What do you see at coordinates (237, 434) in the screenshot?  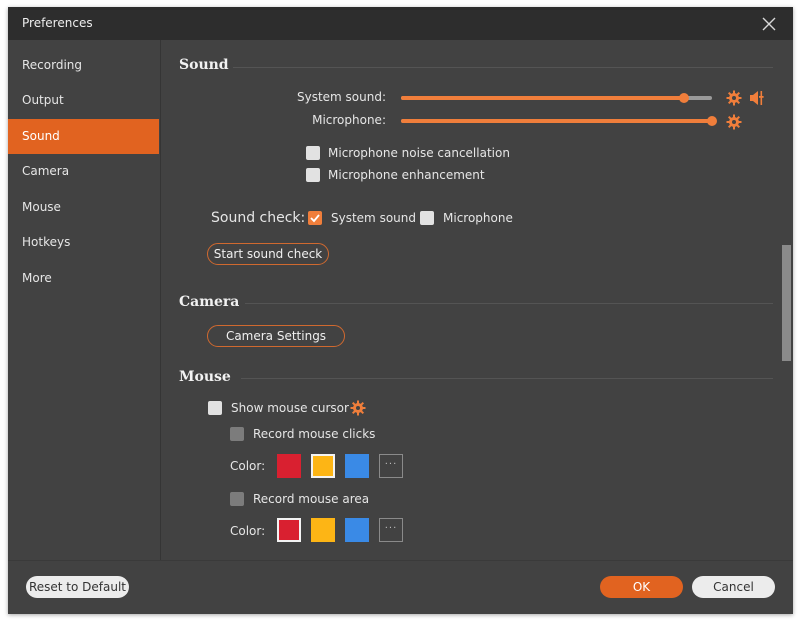 I see `record-mouse-clicks-checkbox` at bounding box center [237, 434].